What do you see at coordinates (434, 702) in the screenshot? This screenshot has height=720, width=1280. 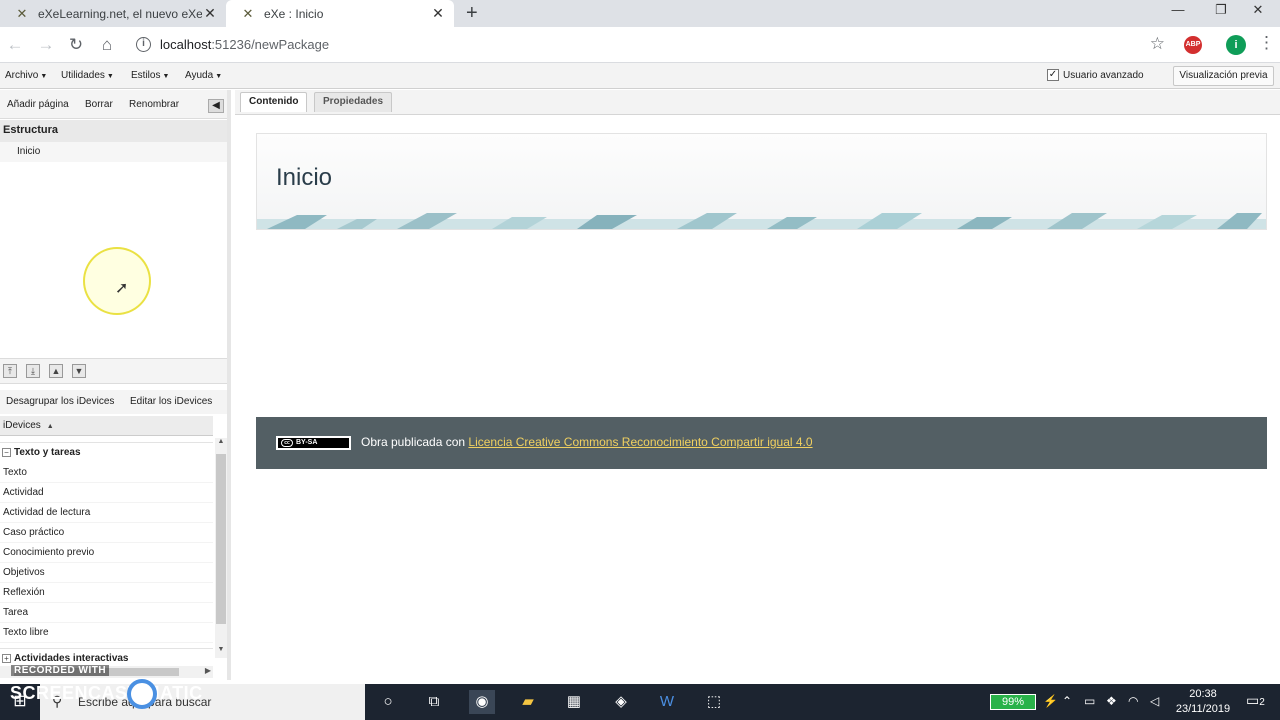 I see `task-view-icon: ⧉` at bounding box center [434, 702].